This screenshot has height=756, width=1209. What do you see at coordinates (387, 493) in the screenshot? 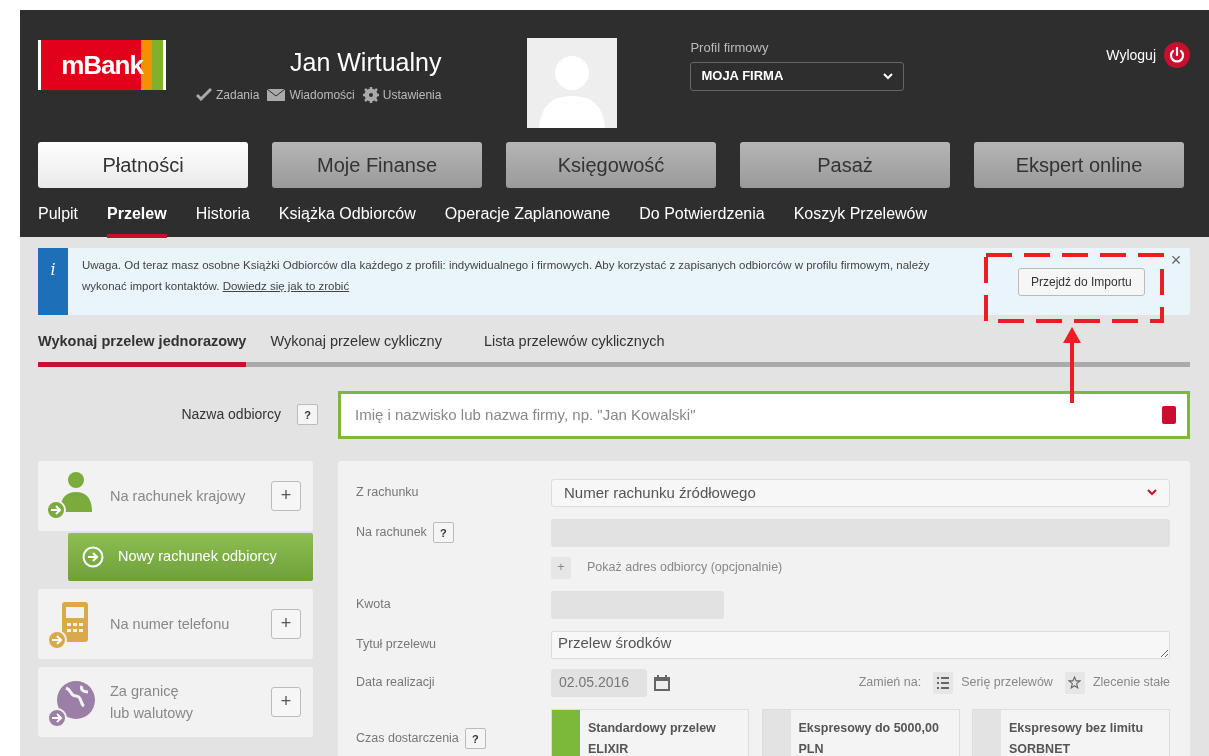
I see `field-label: Z rachunku` at bounding box center [387, 493].